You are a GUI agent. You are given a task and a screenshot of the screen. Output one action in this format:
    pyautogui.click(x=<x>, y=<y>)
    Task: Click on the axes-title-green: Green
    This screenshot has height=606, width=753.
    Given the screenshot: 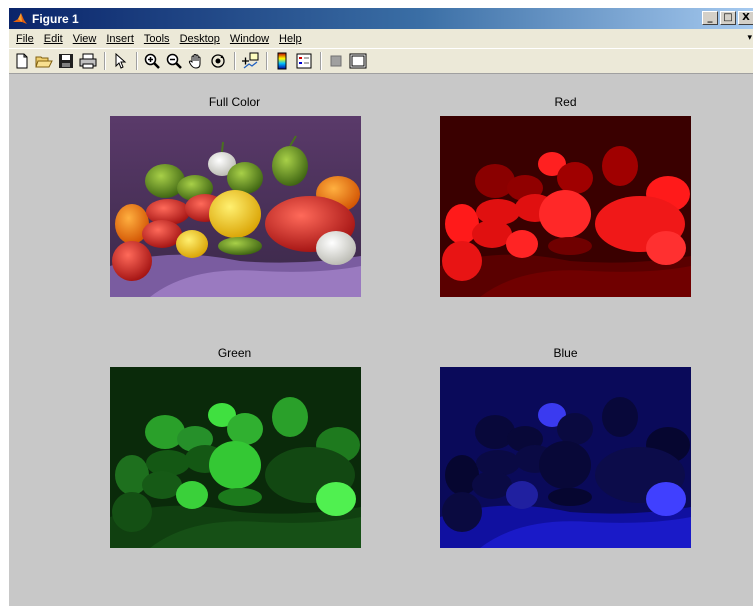 What is the action you would take?
    pyautogui.click(x=234, y=353)
    